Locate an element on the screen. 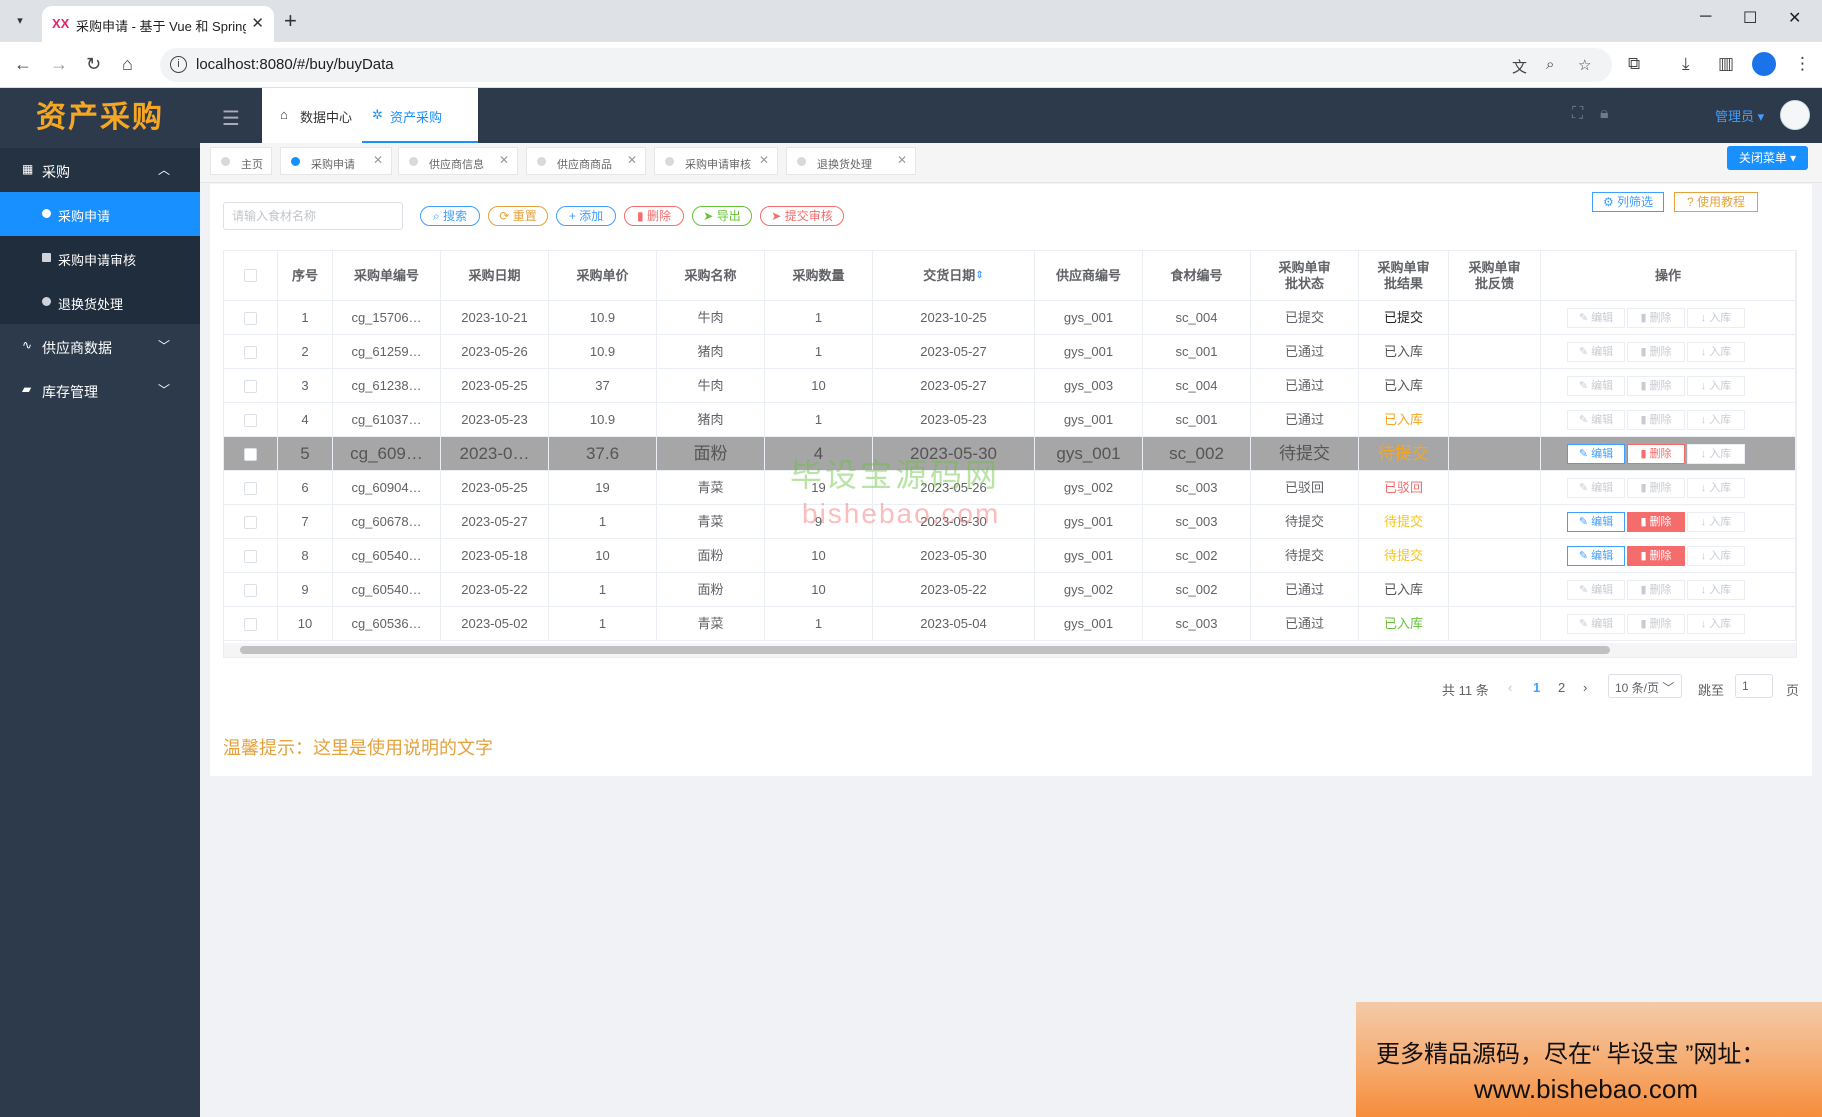 This screenshot has width=1822, height=1117. close-tab-icon: ✕ is located at coordinates (257, 23).